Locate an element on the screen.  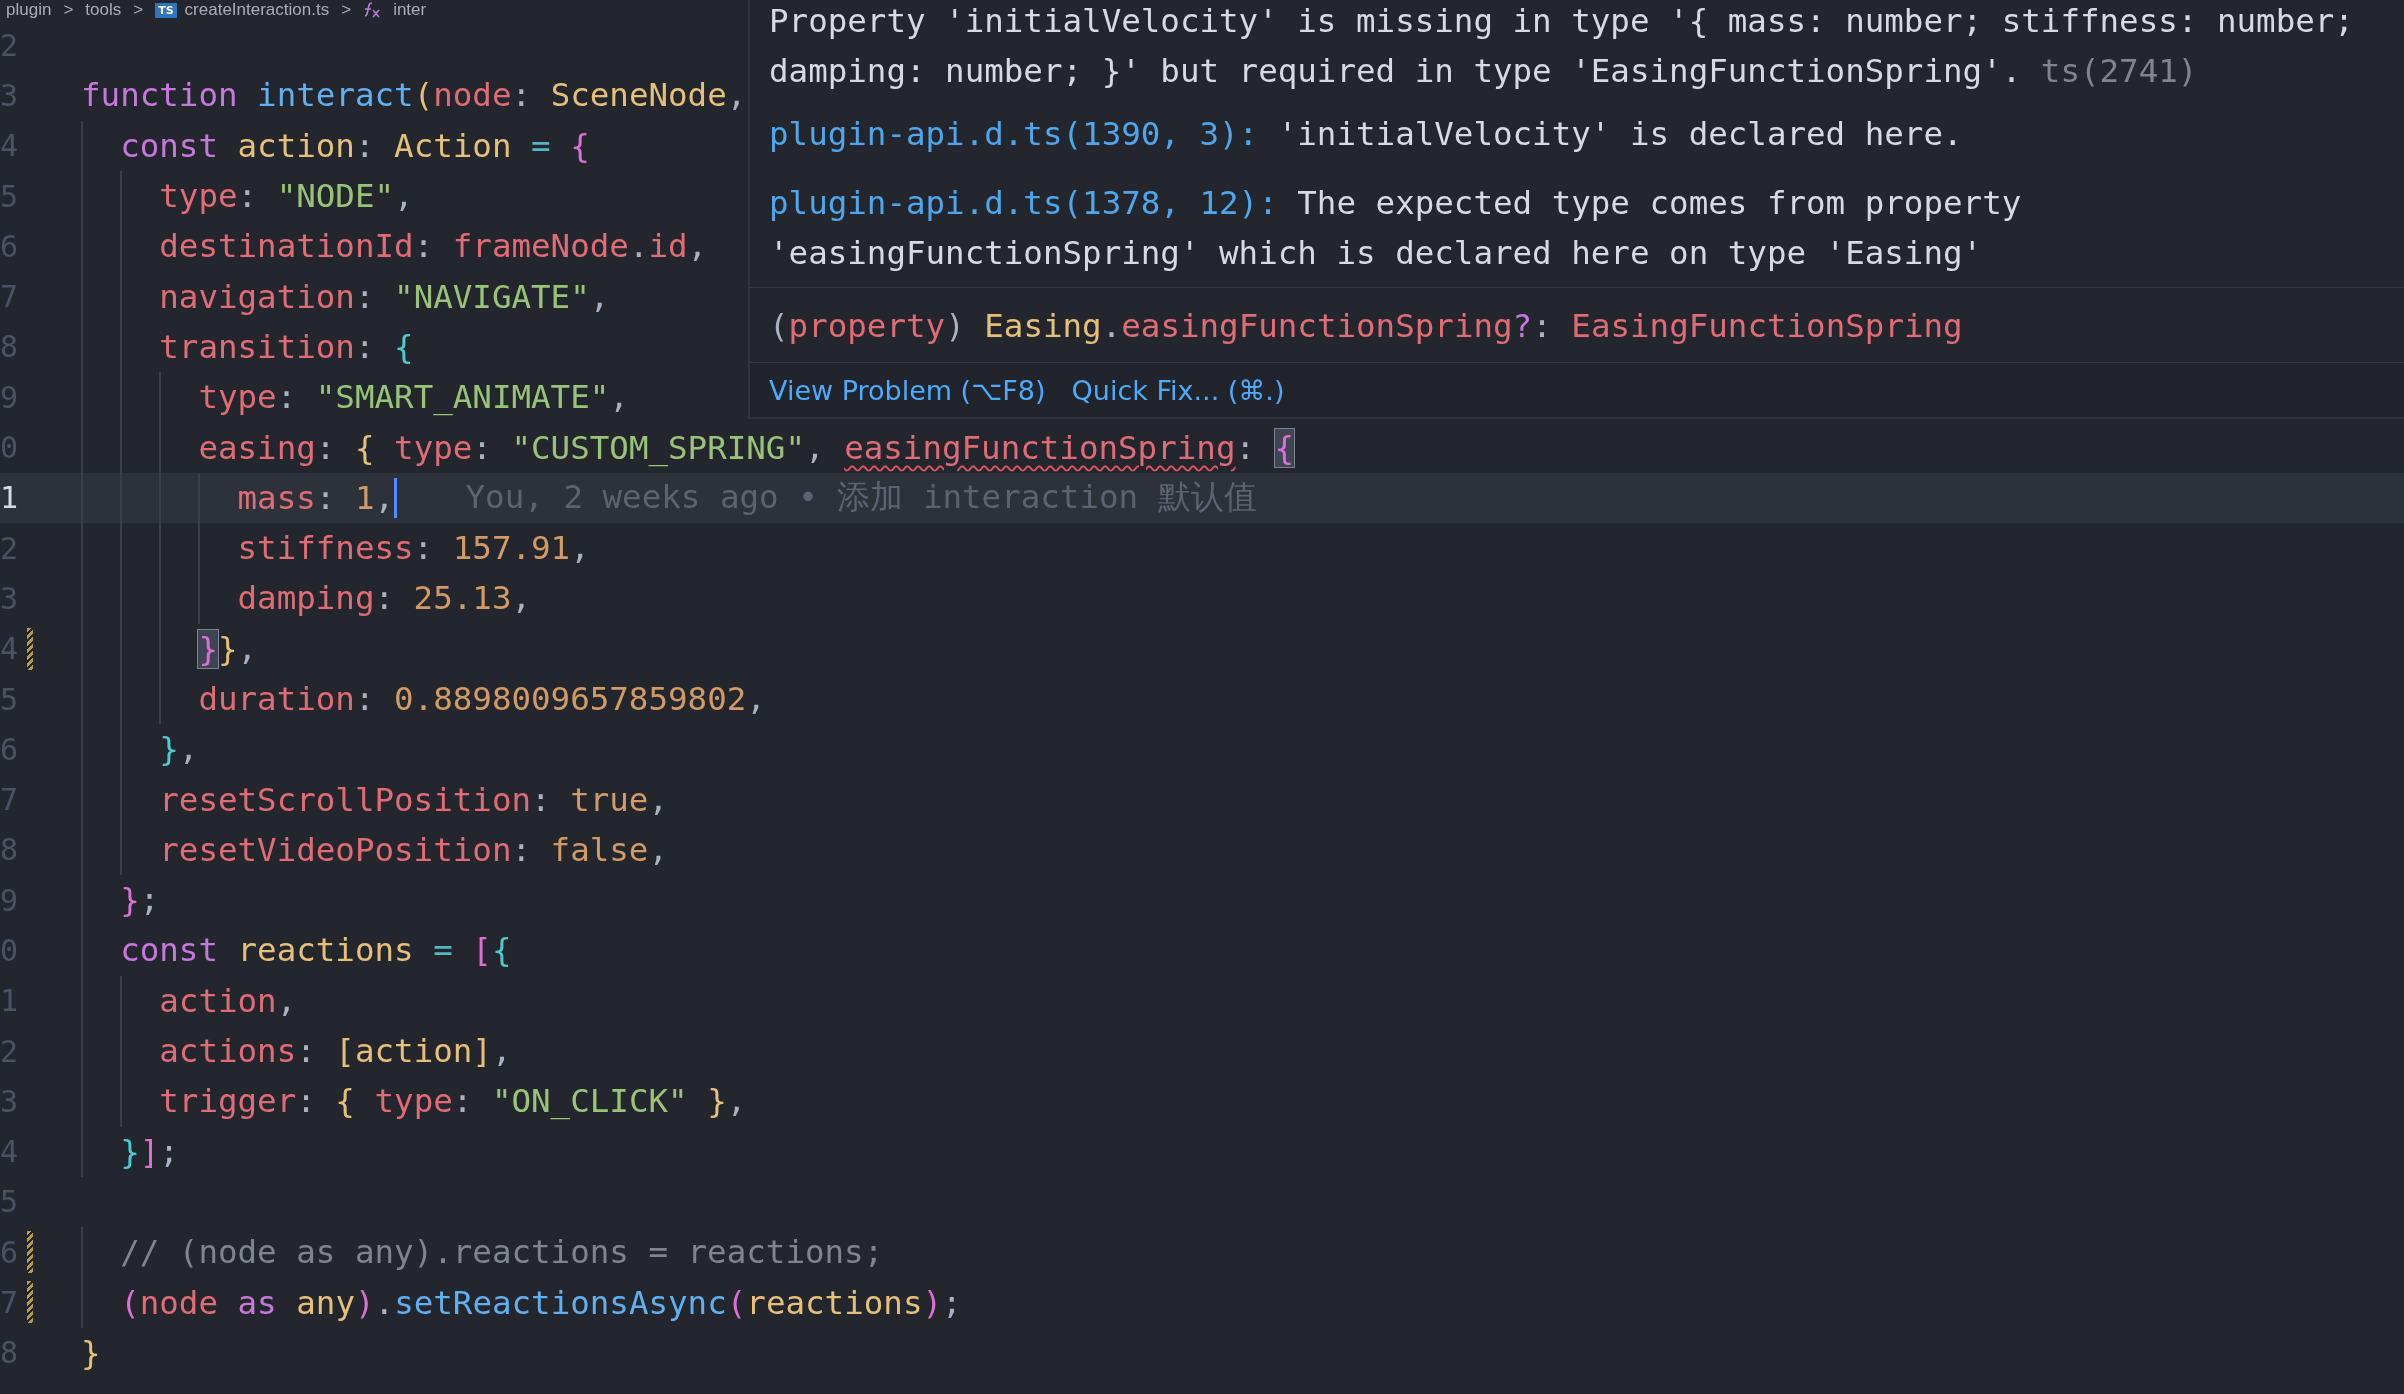
related-location-link: plugin-api.d.ts(1378, 12): is located at coordinates (1023, 203).